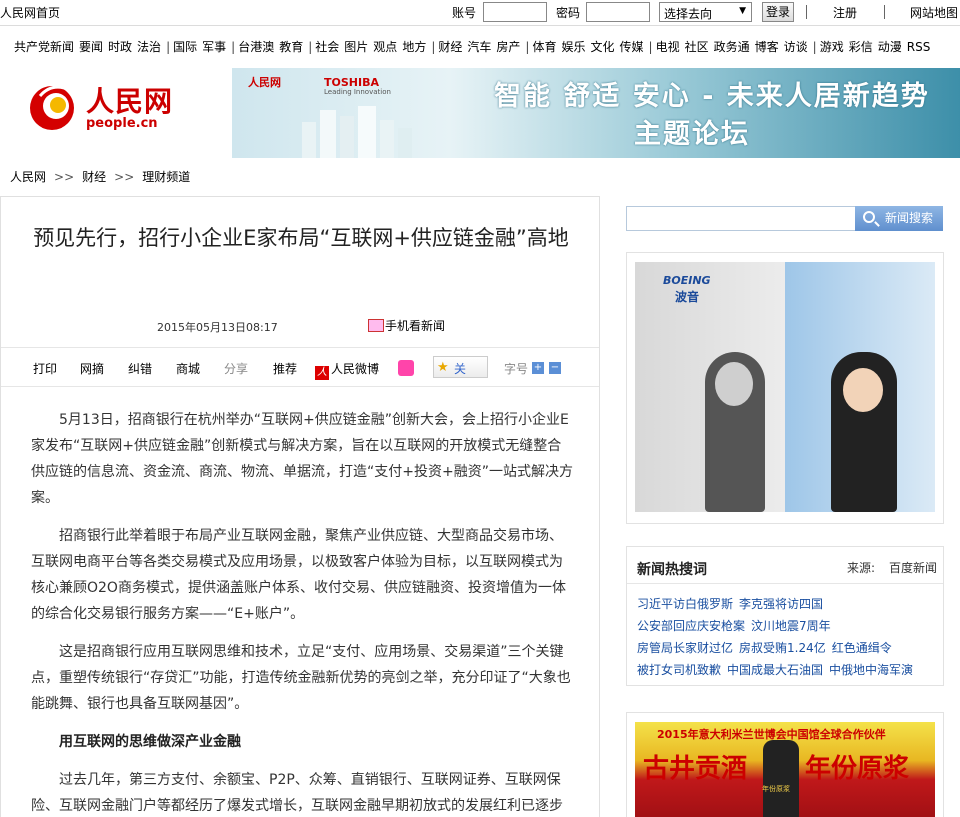 Image resolution: width=960 pixels, height=817 pixels. I want to click on nav-item: 社会, so click(327, 46).